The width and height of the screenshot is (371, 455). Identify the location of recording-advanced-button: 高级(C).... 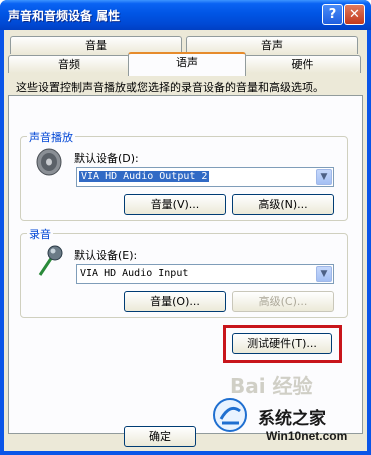
(283, 301).